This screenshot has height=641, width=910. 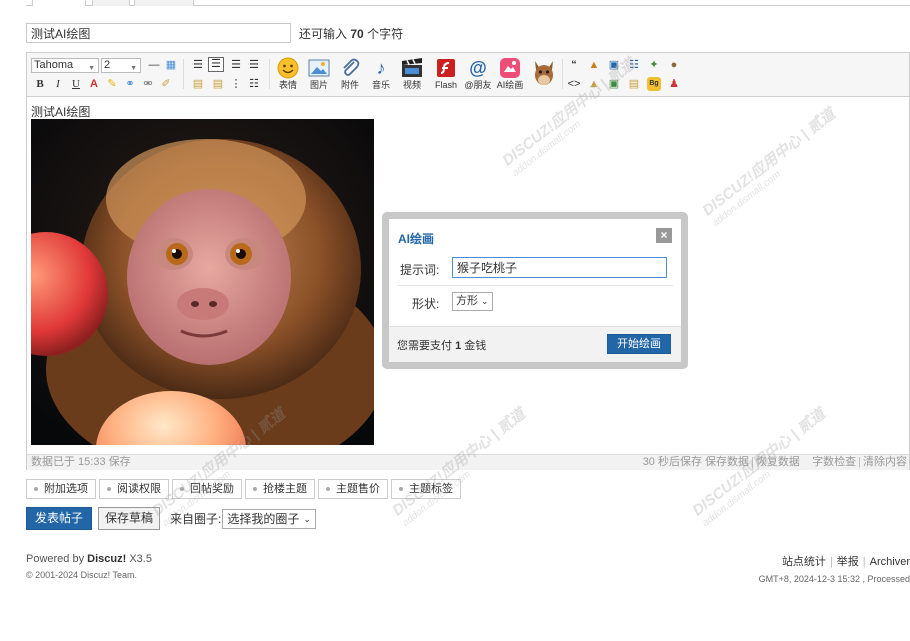 I want to click on copyright-text: © 2001-2024 Discuz! Team., so click(x=82, y=575).